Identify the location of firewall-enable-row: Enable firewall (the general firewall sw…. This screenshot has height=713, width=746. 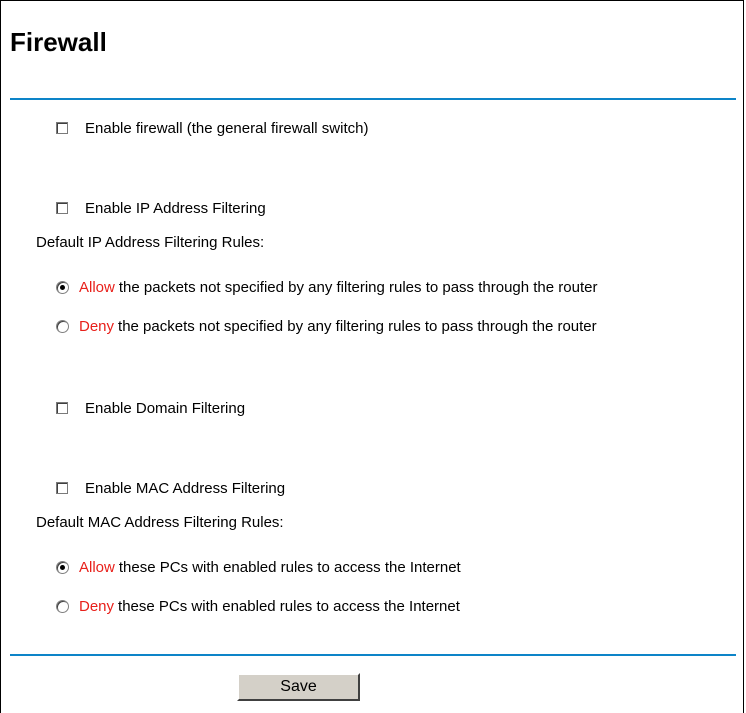
(212, 128).